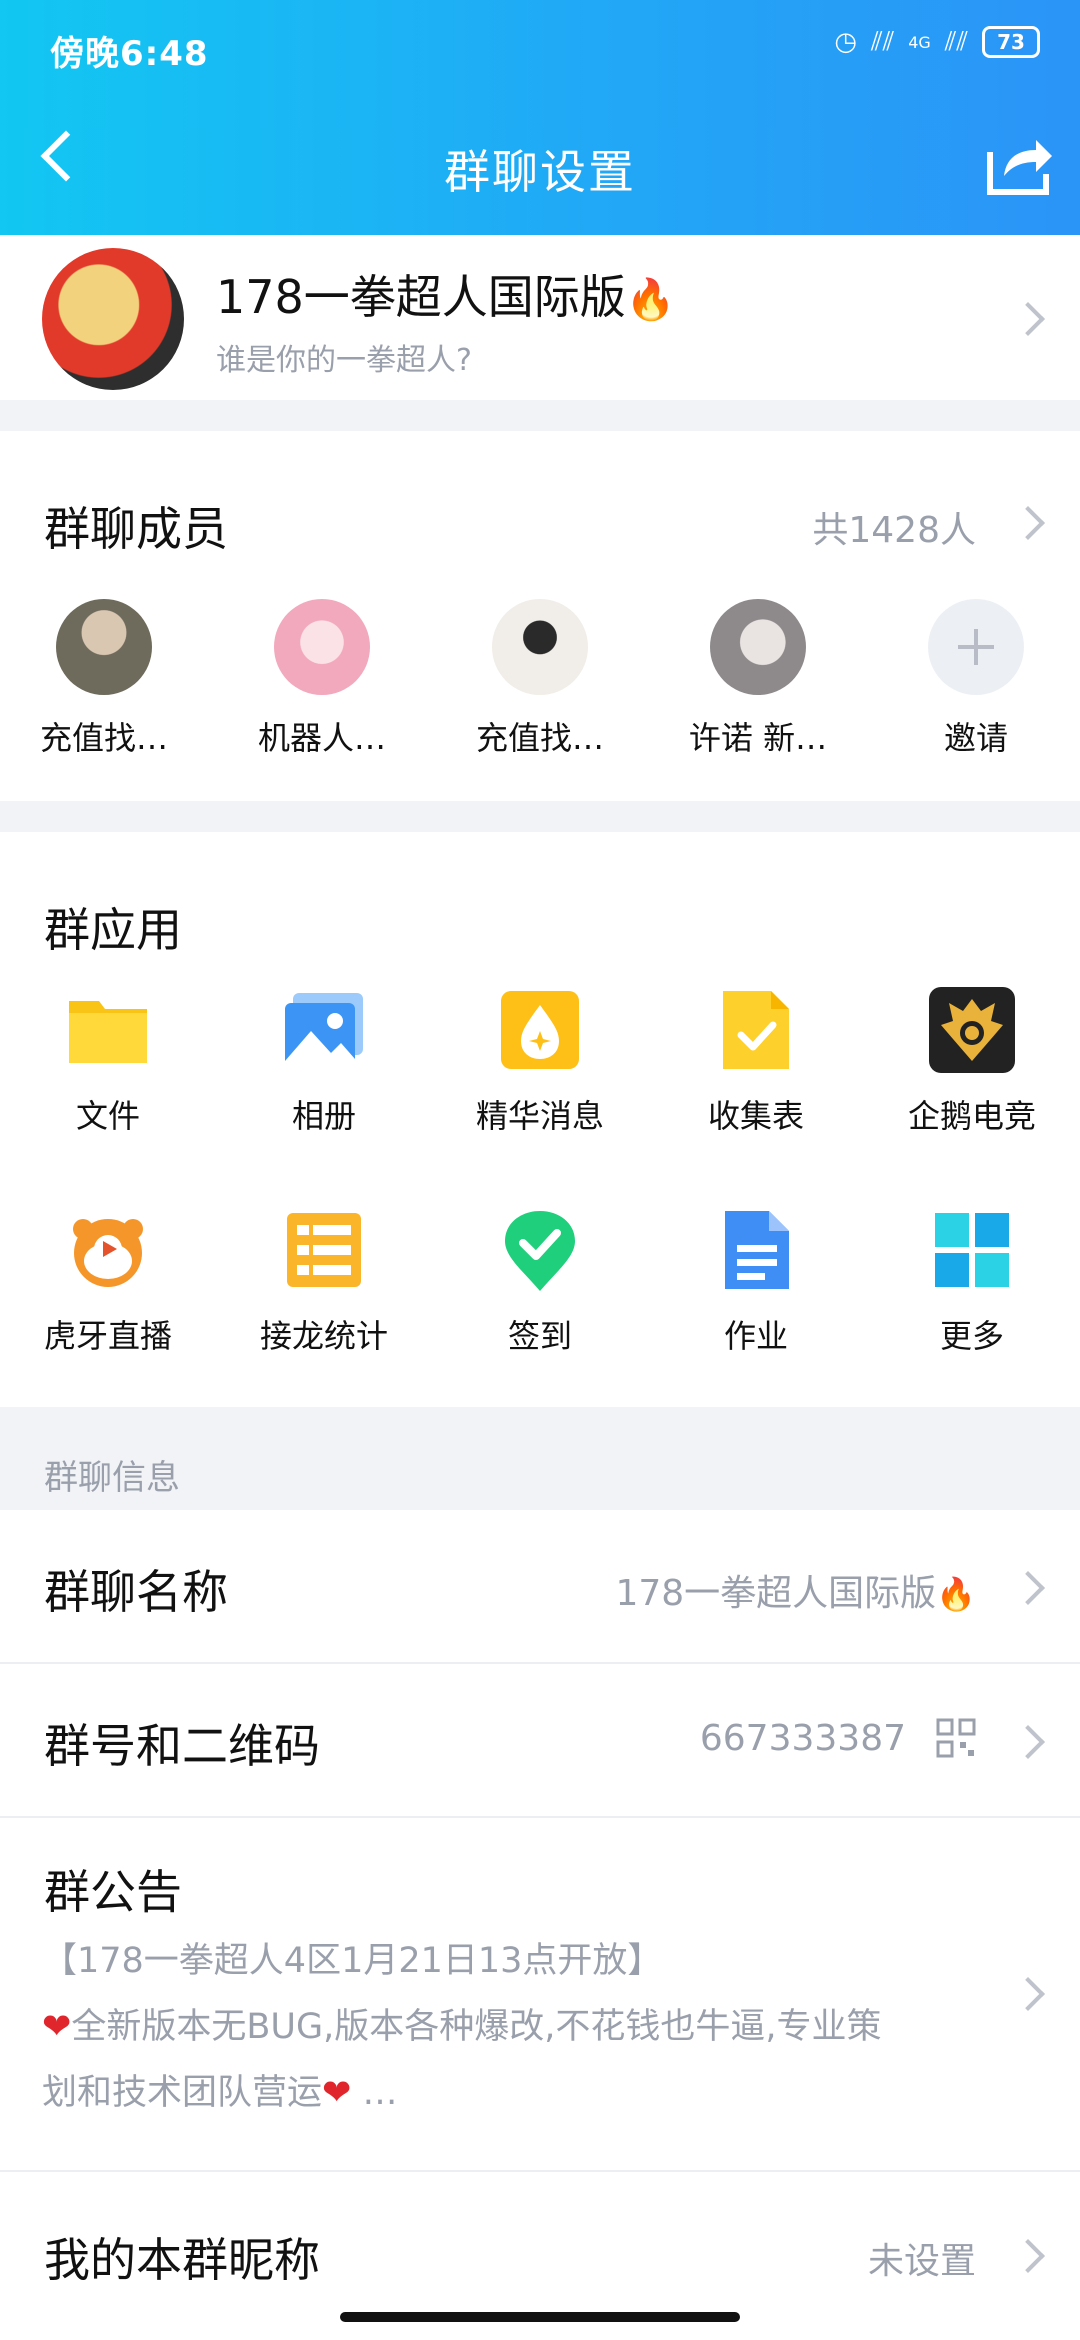  What do you see at coordinates (108, 1030) in the screenshot?
I see `folder-icon` at bounding box center [108, 1030].